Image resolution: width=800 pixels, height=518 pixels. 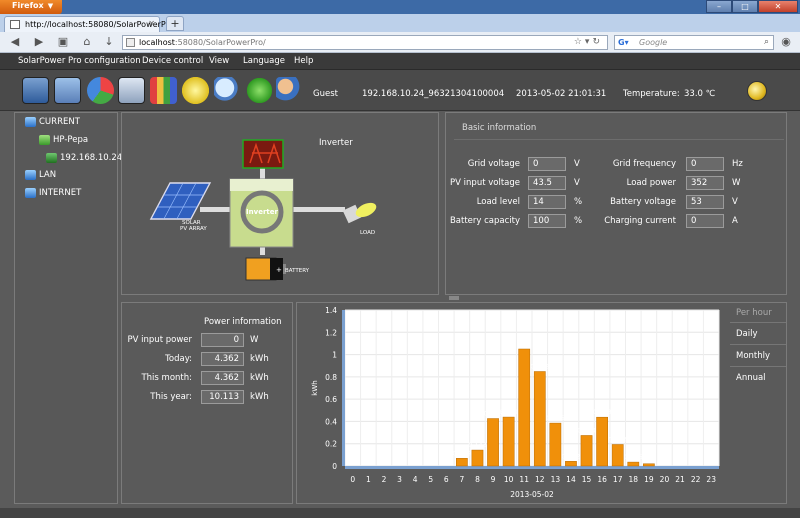 What do you see at coordinates (90, 24) in the screenshot?
I see `browser-tab: http://localhost:58080/SolarPowerPro/ ✕` at bounding box center [90, 24].